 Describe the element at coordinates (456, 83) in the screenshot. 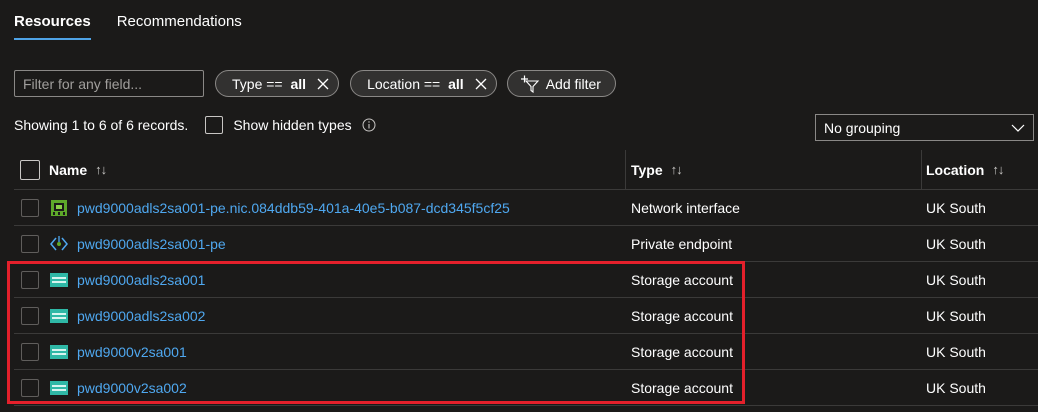

I see `location-filter-value: all` at that location.